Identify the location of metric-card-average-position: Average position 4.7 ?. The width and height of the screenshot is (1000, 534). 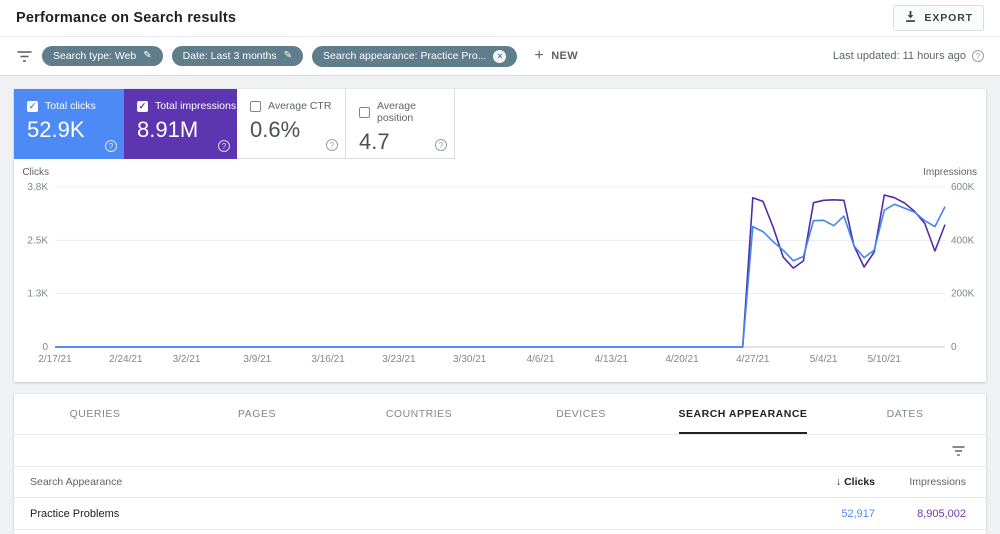
(400, 124).